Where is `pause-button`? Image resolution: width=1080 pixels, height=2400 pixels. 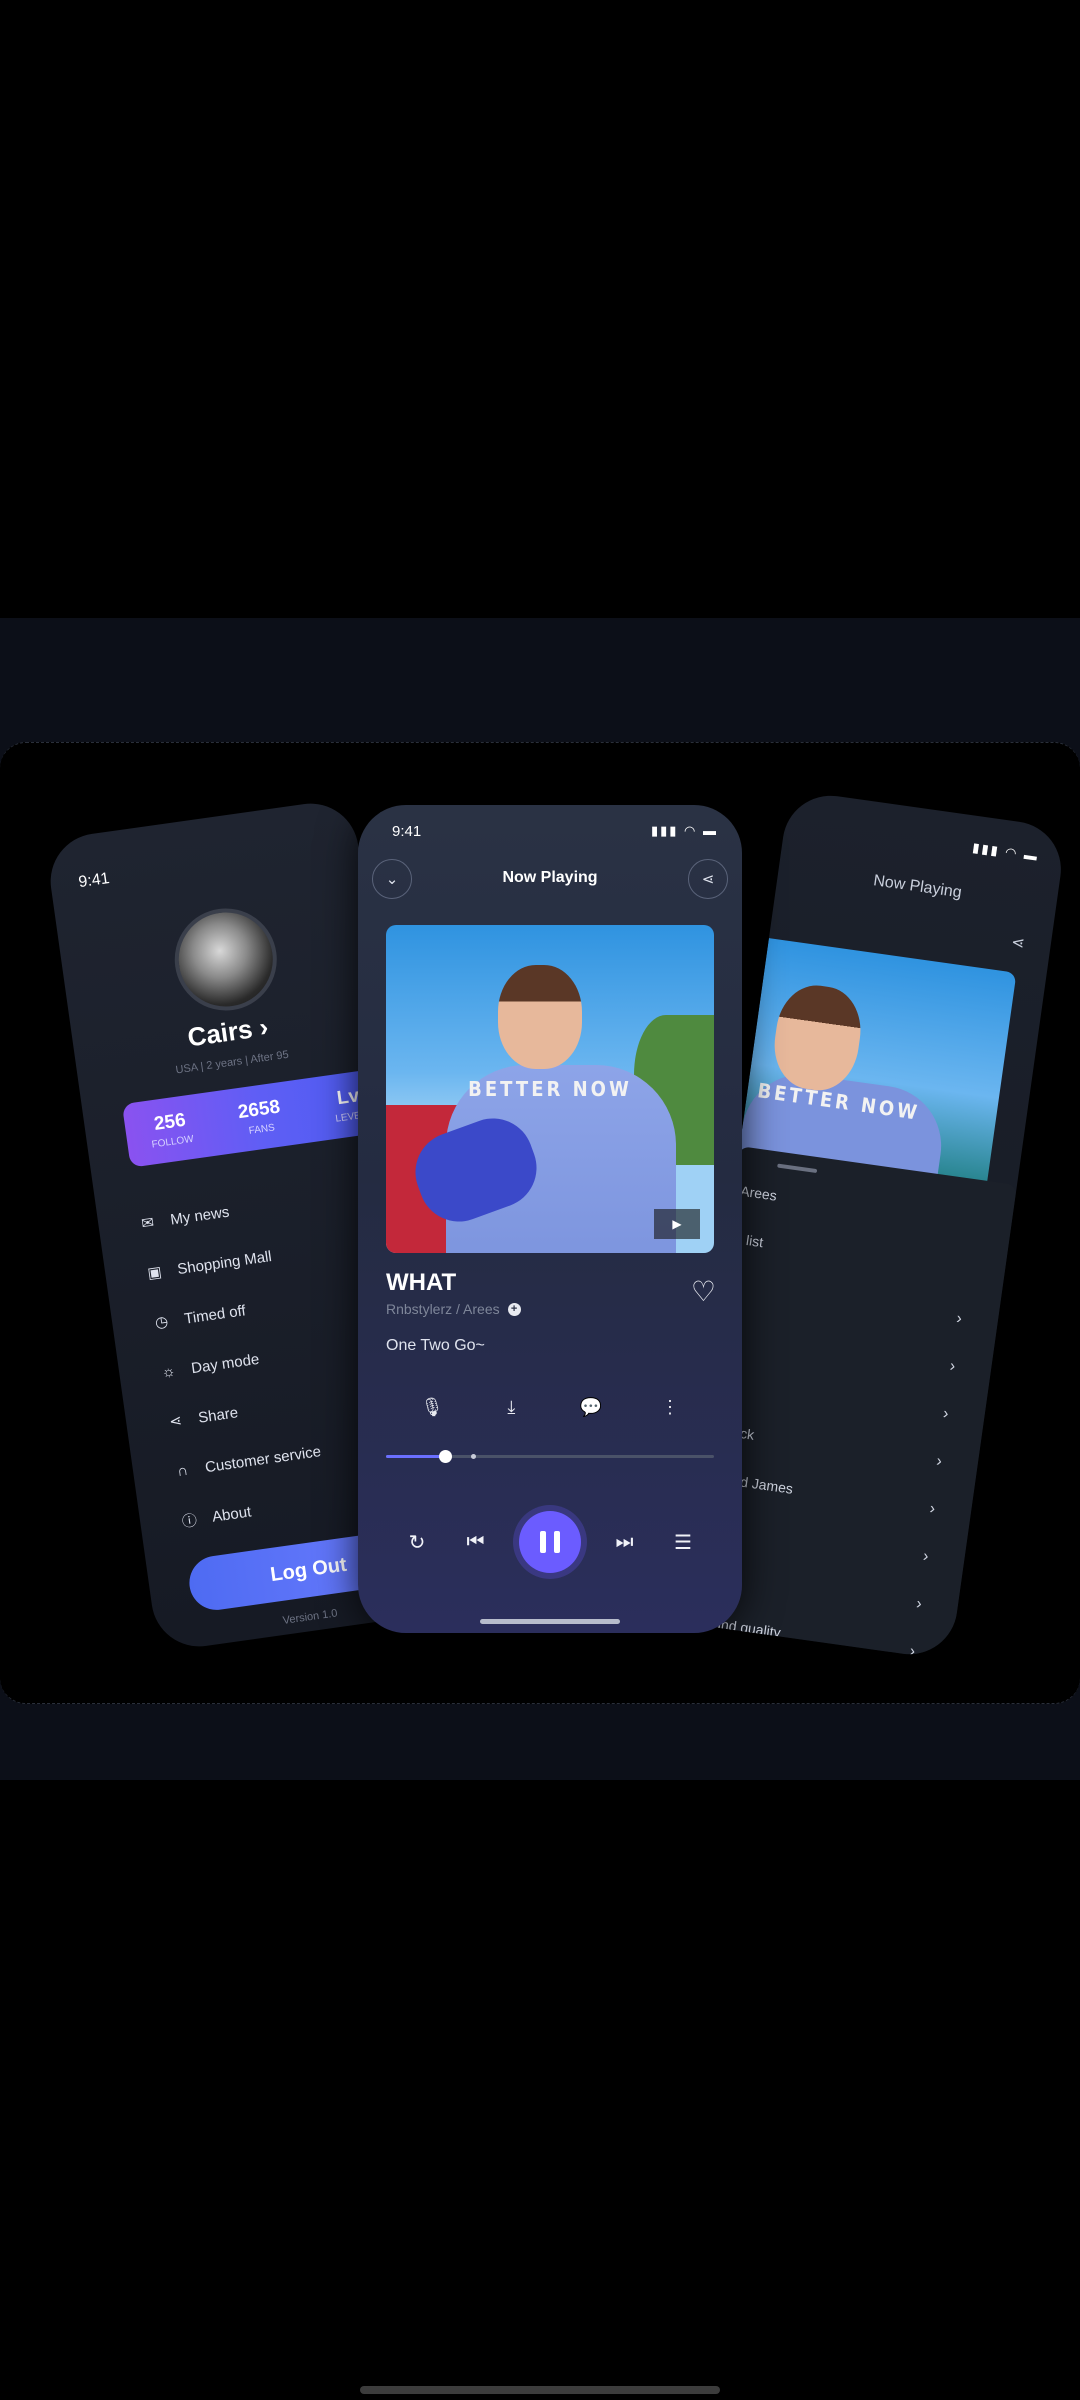
pause-button is located at coordinates (550, 1542).